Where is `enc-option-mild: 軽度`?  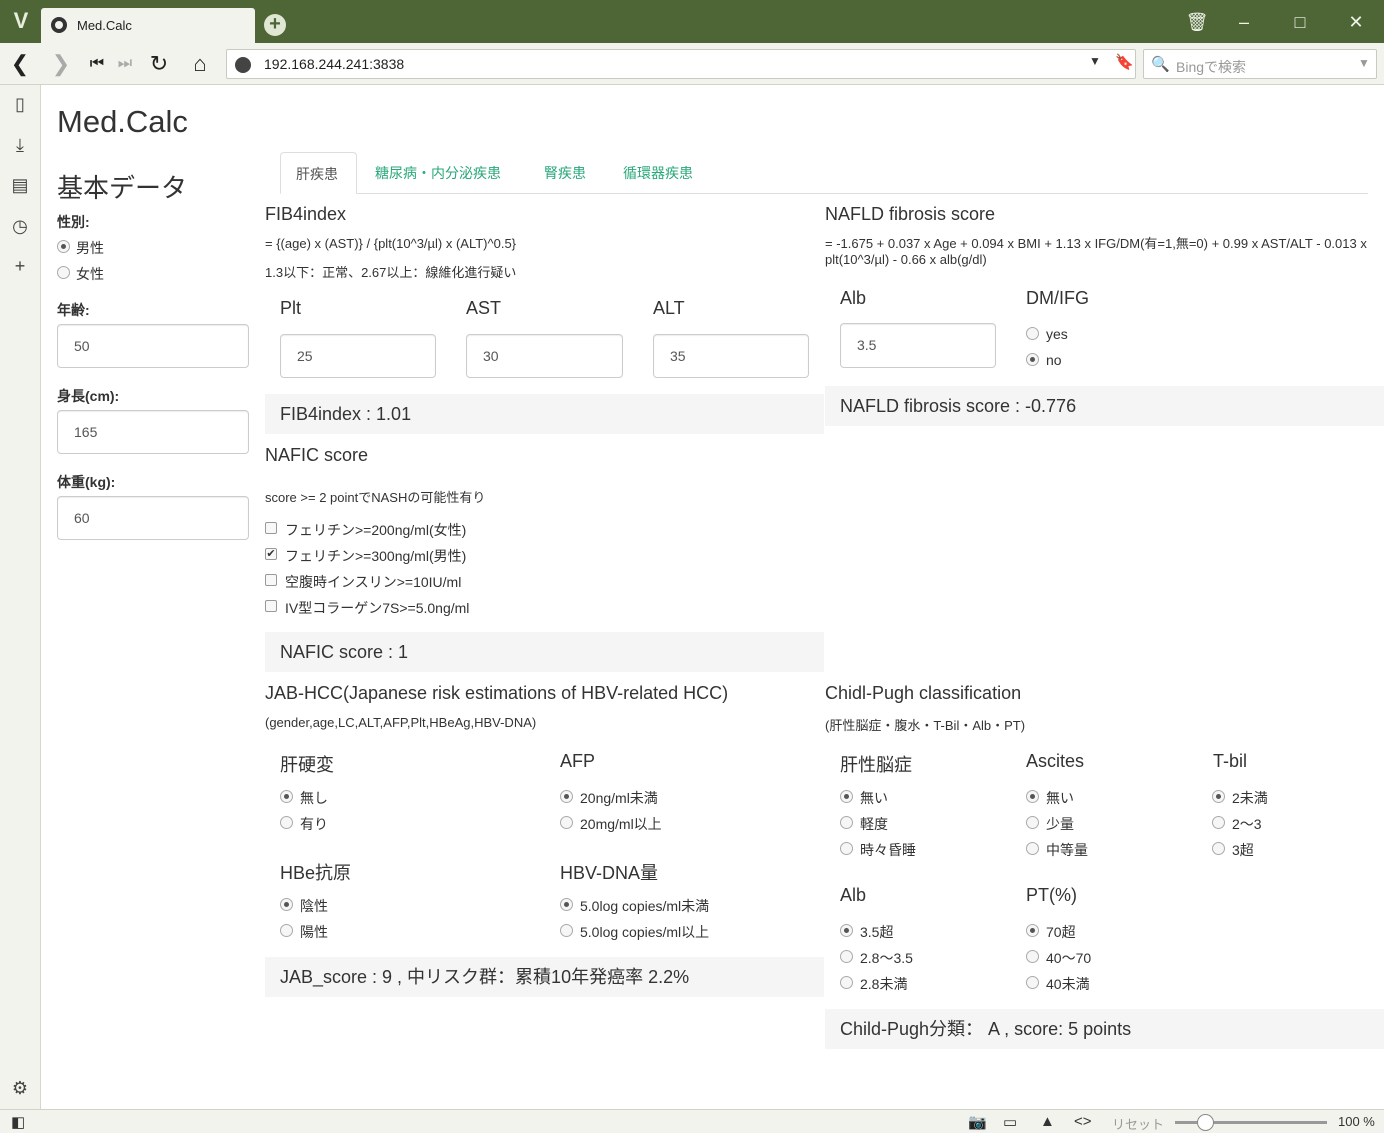 enc-option-mild: 軽度 is located at coordinates (874, 824).